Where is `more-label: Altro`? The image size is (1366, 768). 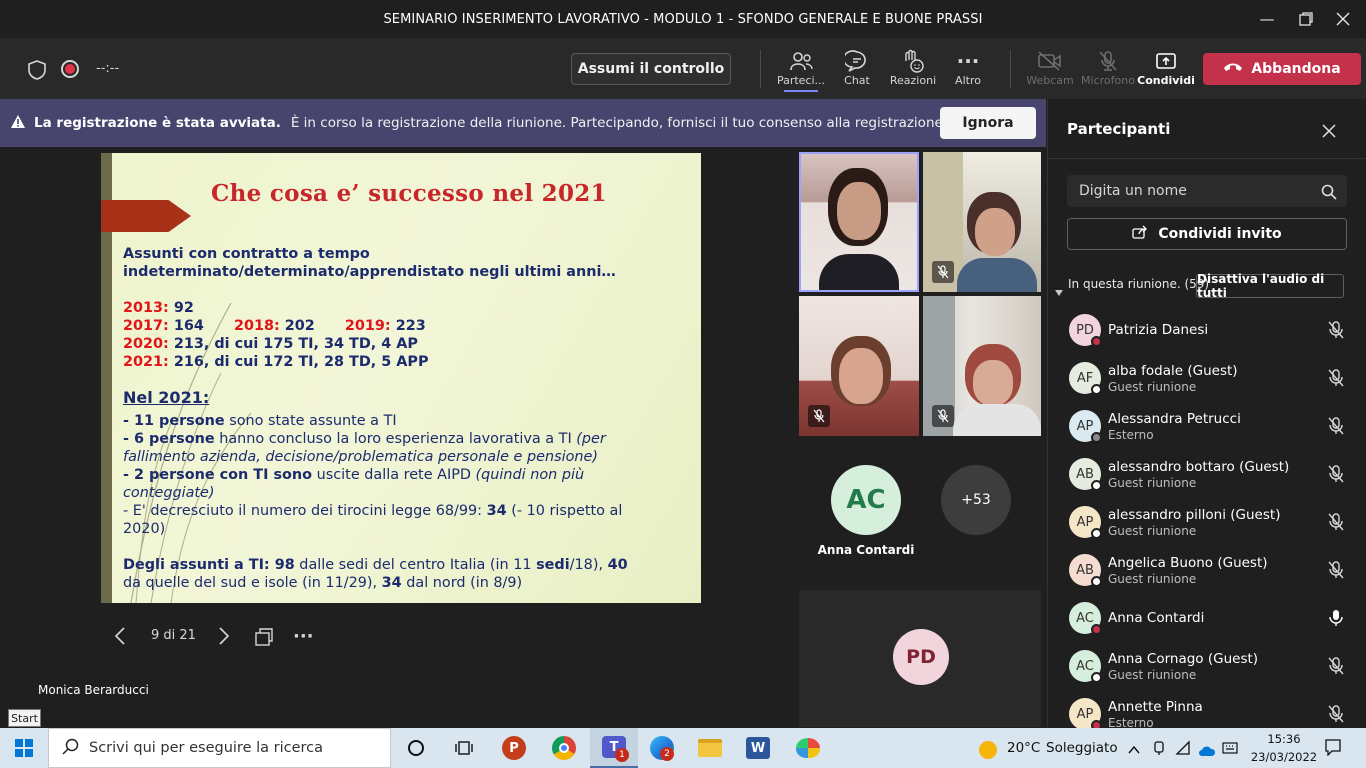
more-label: Altro is located at coordinates (968, 80).